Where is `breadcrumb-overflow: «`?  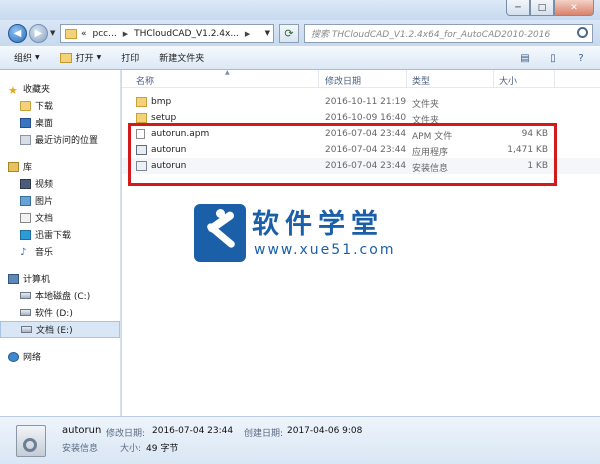 breadcrumb-overflow: « is located at coordinates (84, 34).